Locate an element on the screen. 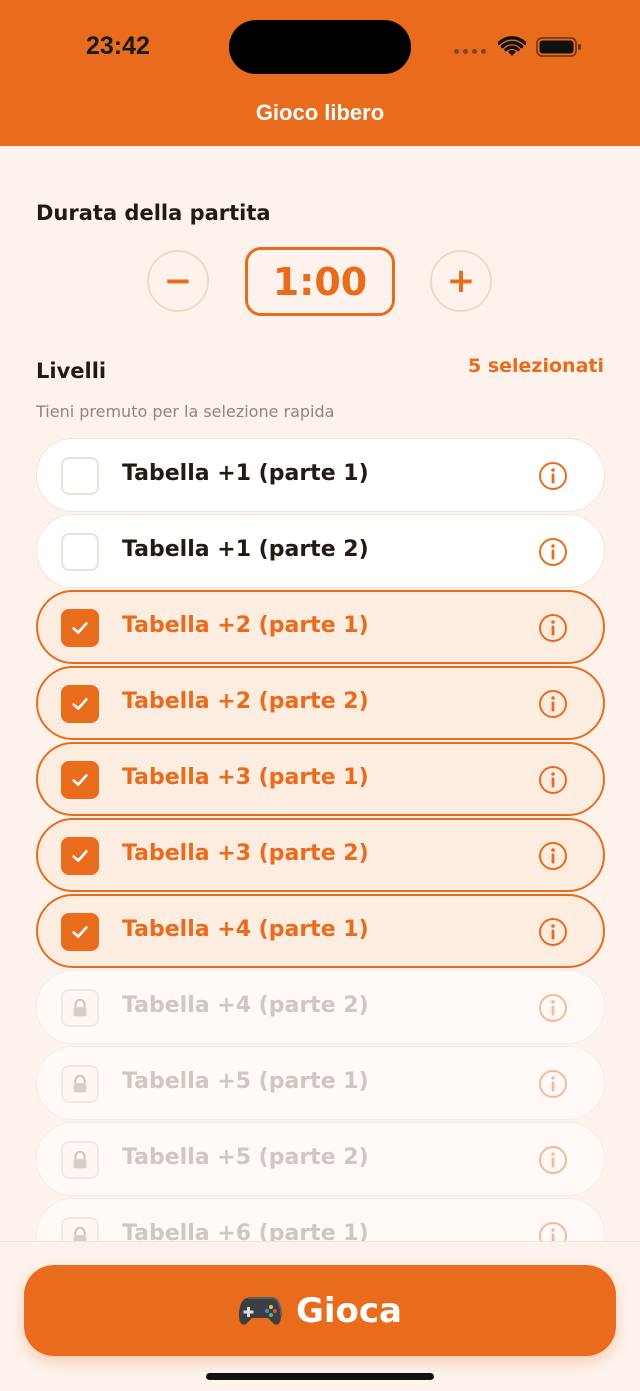 This screenshot has width=640, height=1391. play-button: Gioca is located at coordinates (320, 1310).